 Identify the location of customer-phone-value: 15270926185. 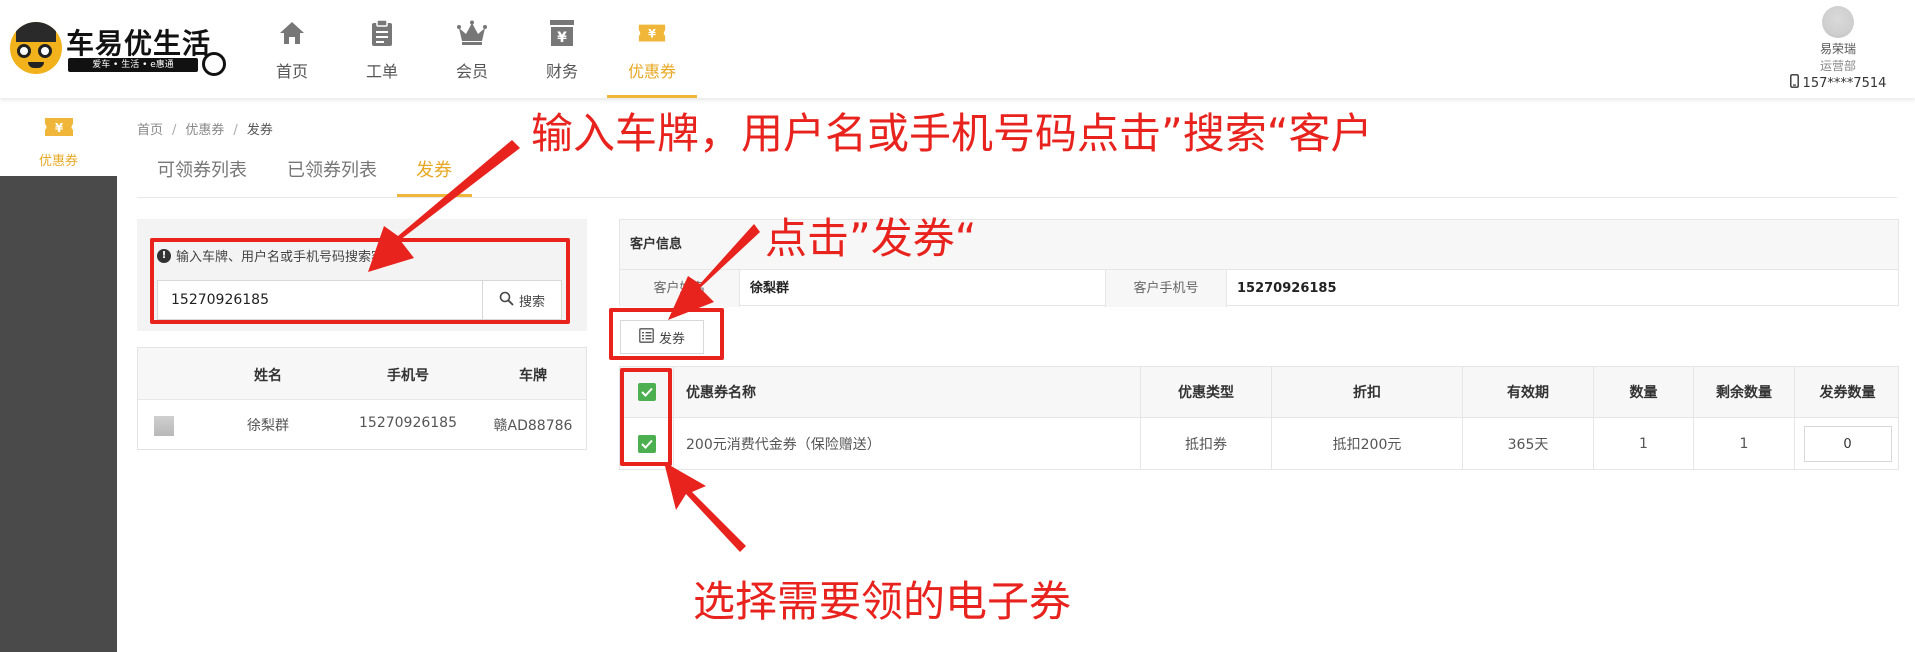
(1287, 288).